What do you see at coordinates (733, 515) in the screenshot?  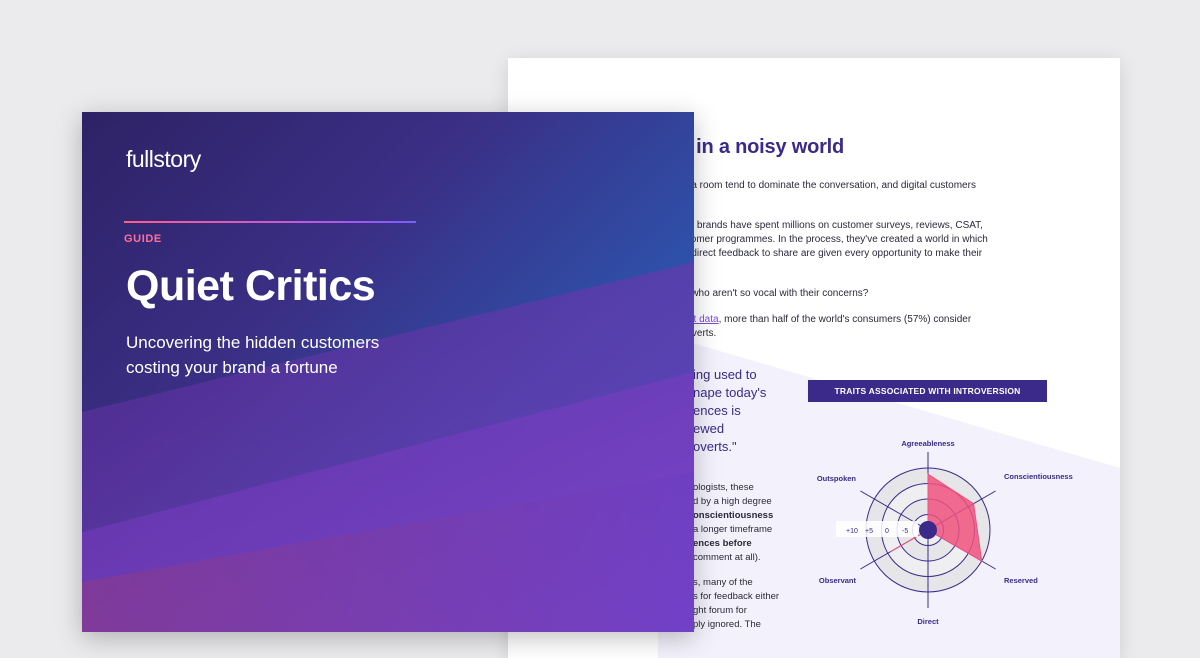 I see `body-line: onscientiousness` at bounding box center [733, 515].